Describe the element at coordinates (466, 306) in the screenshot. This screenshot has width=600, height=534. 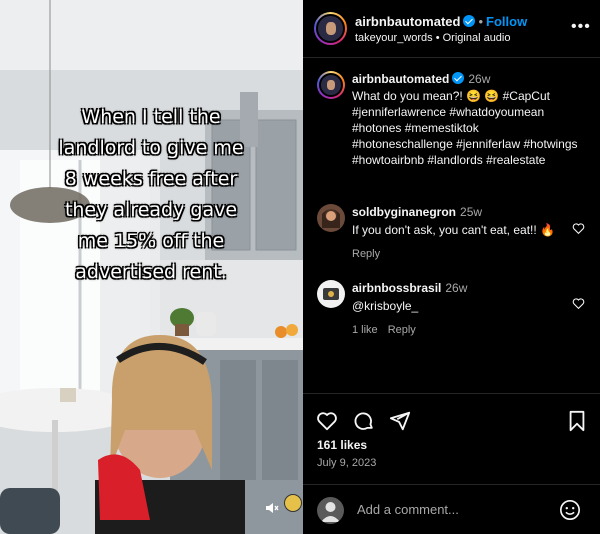
I see `comment-text: @krisboyle_` at that location.